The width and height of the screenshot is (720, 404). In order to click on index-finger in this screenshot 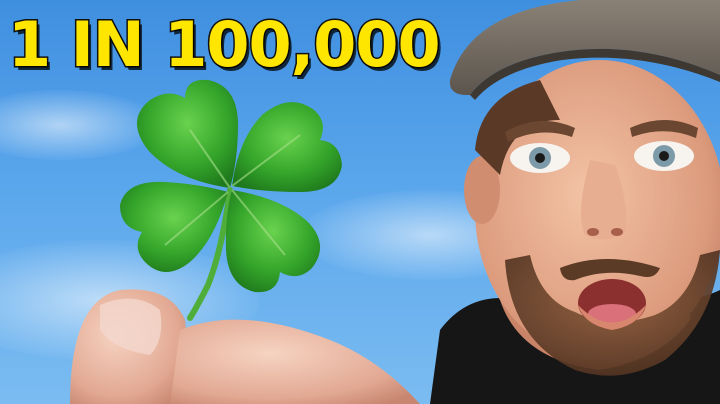, I will do `click(295, 361)`.